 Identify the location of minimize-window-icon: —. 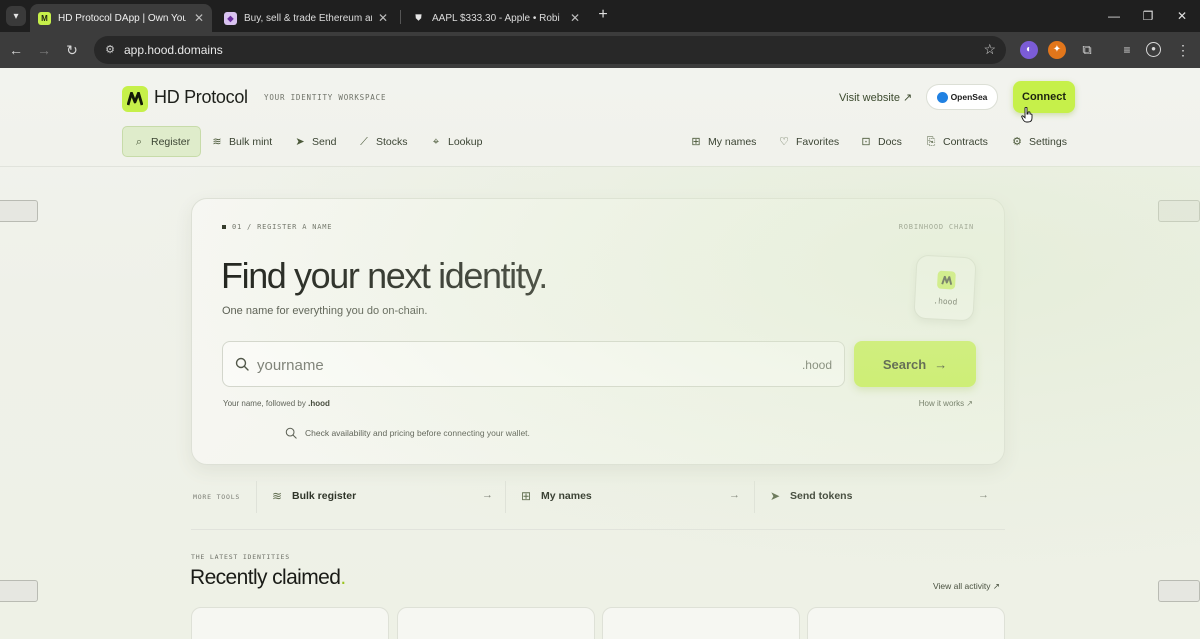
(1114, 16).